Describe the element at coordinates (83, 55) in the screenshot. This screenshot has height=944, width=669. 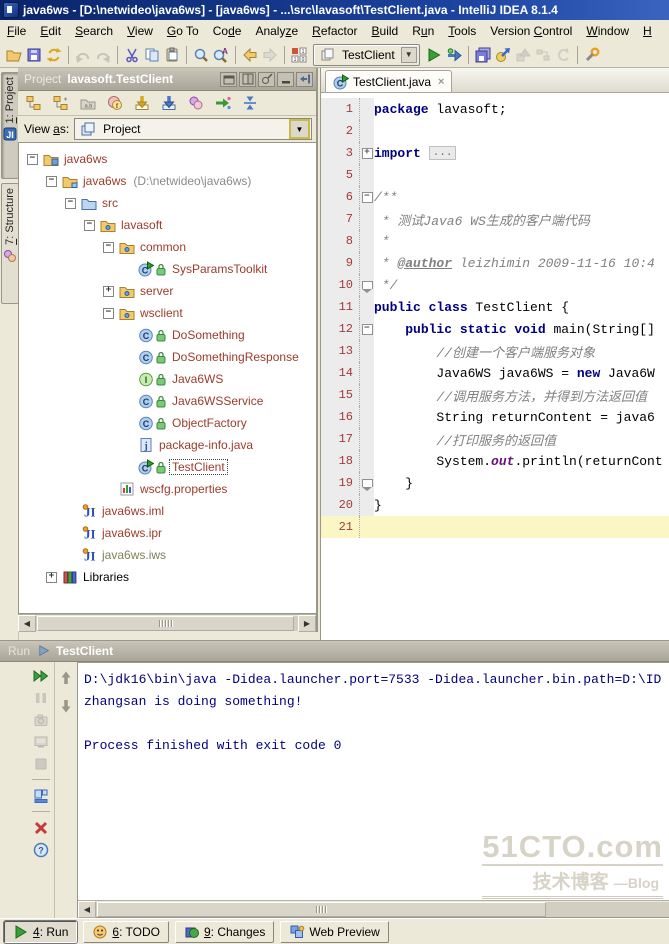
I see `undo-icon` at that location.